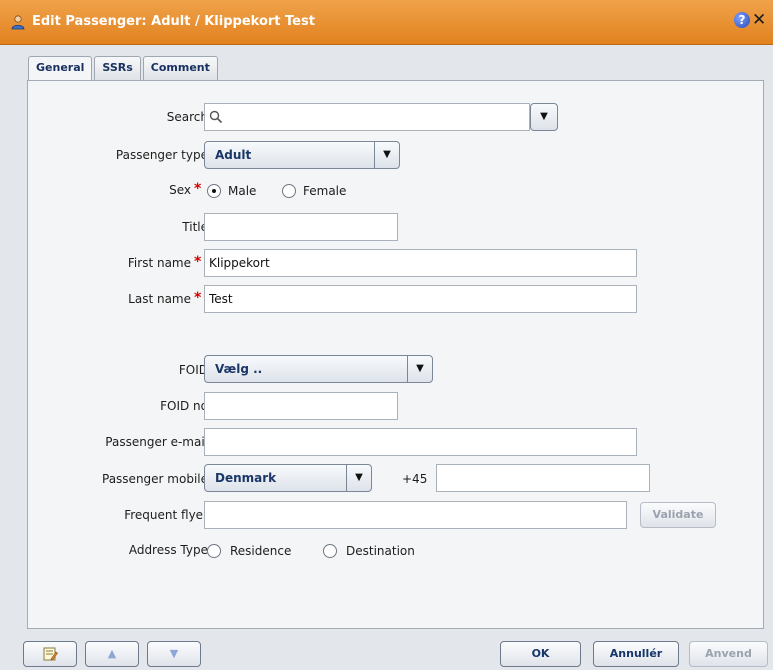  Describe the element at coordinates (193, 370) in the screenshot. I see `foid-label: FOID` at that location.